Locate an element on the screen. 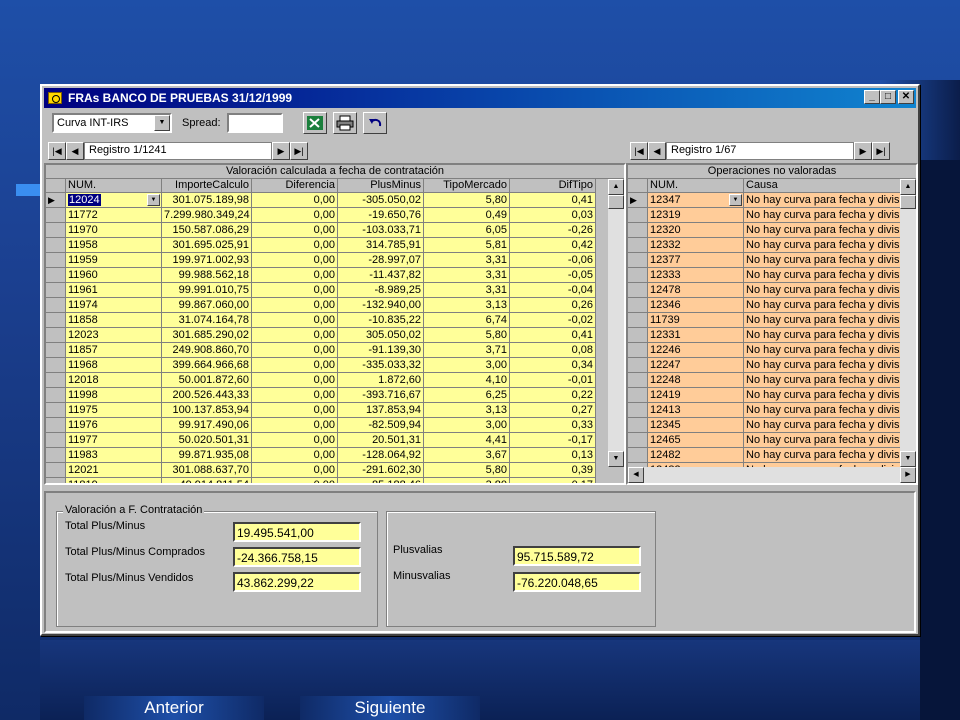 The width and height of the screenshot is (960, 720). table-cell: 4,10 is located at coordinates (467, 380).